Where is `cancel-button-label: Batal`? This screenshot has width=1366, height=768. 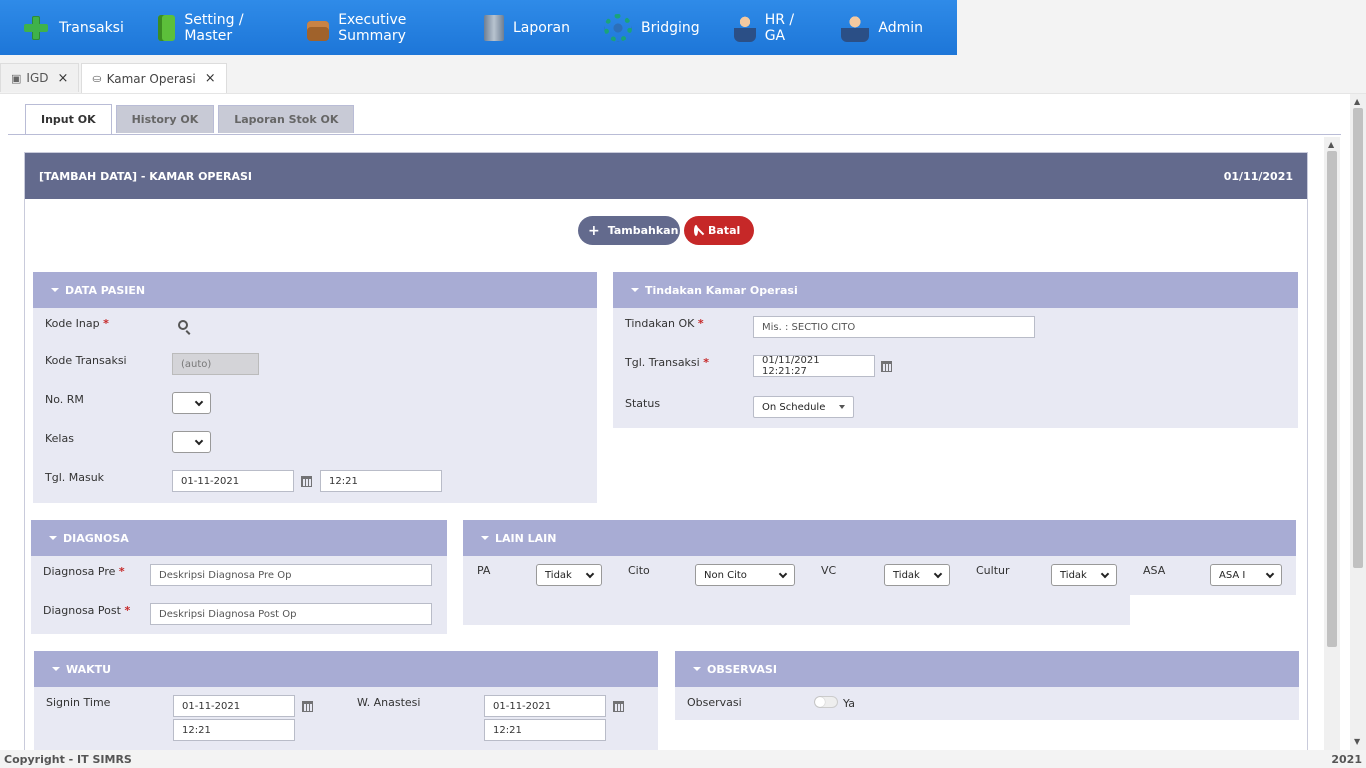 cancel-button-label: Batal is located at coordinates (724, 230).